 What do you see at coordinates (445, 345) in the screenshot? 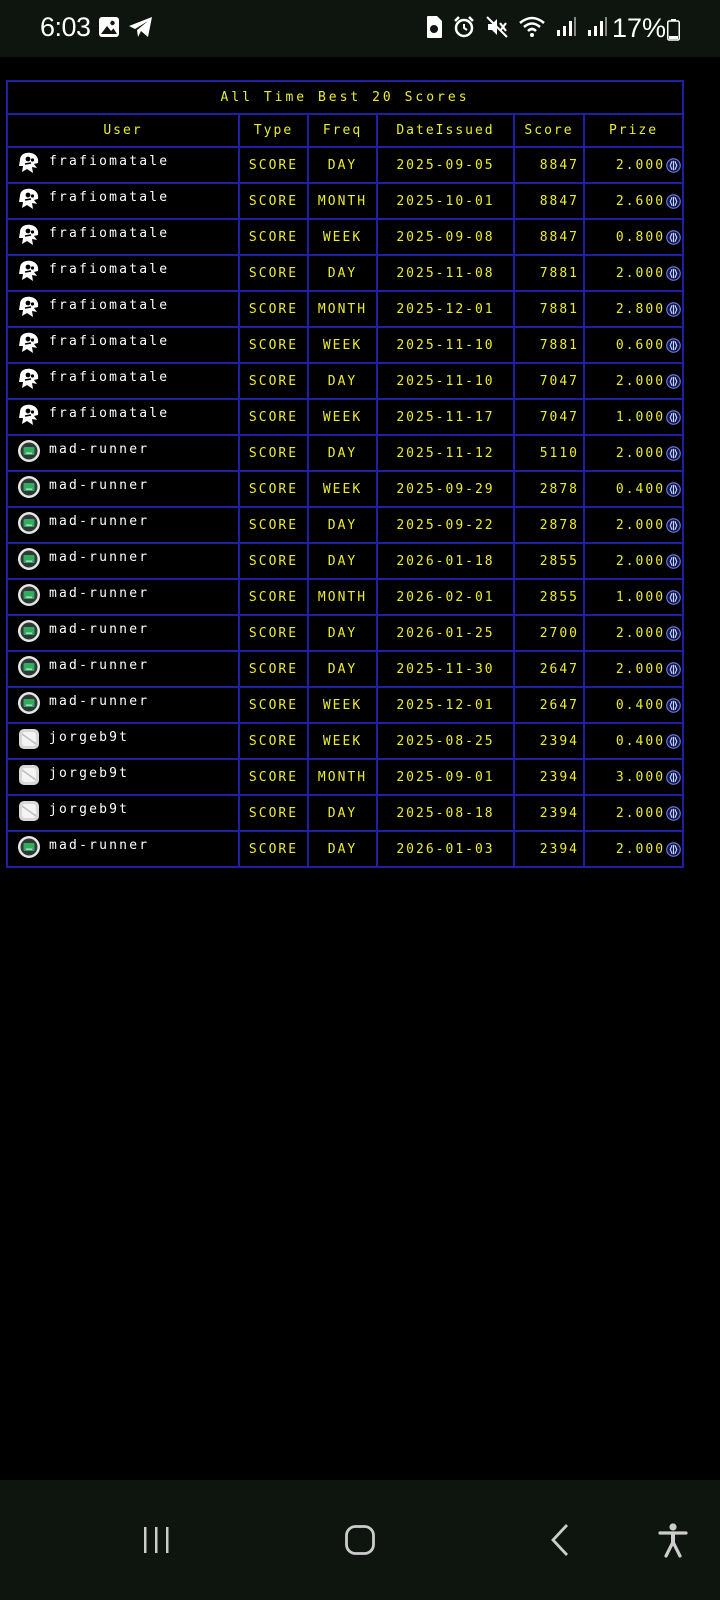
I see `date-cell: 2025-11-10` at bounding box center [445, 345].